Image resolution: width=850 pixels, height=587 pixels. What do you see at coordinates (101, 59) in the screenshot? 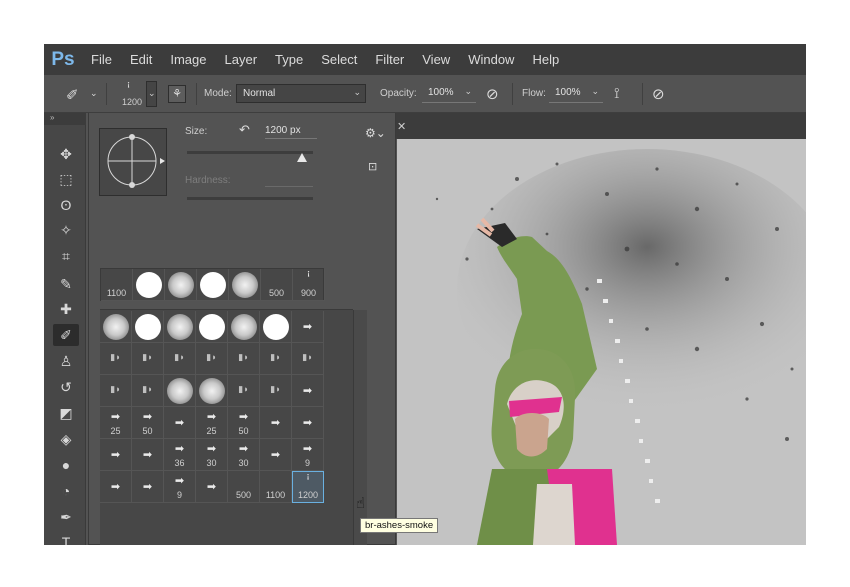
I see `menu-file: File` at bounding box center [101, 59].